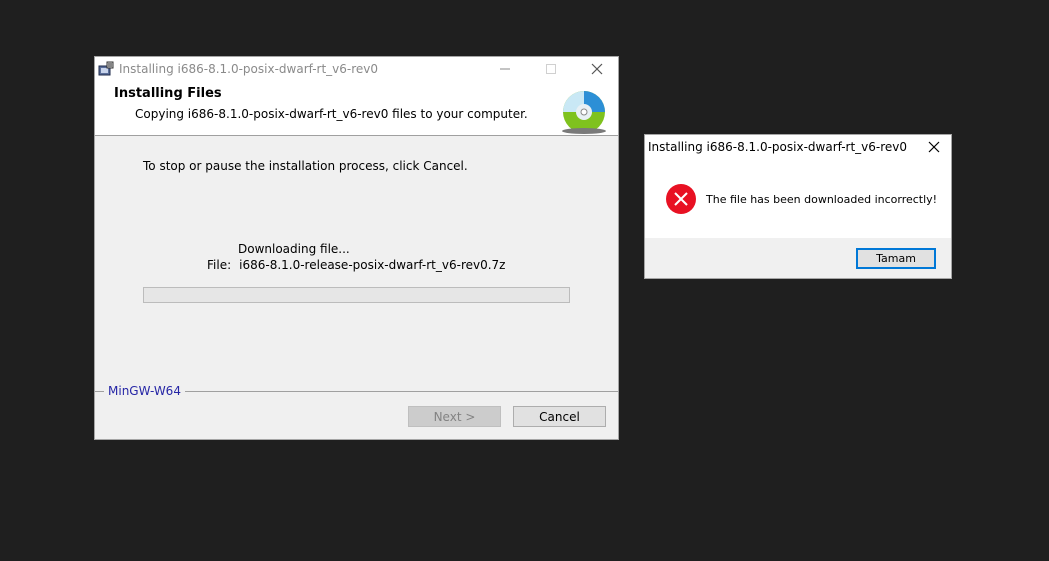 The width and height of the screenshot is (1049, 561). Describe the element at coordinates (356, 295) in the screenshot. I see `download-progress-bar` at that location.